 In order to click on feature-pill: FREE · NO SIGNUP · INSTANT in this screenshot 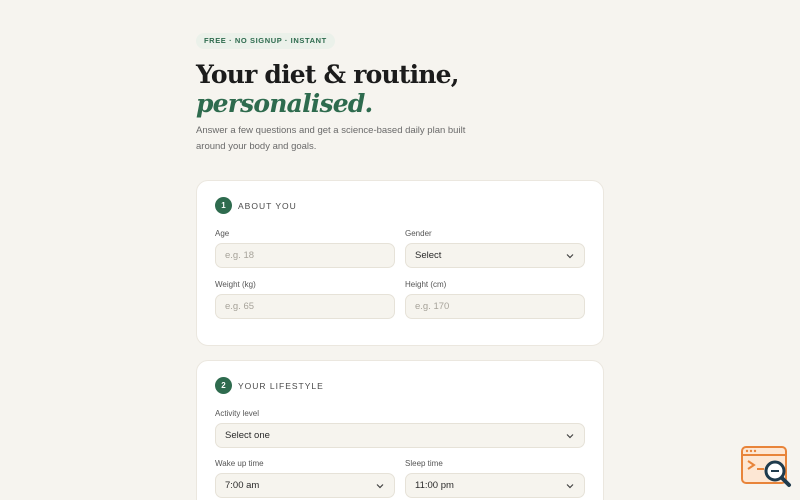, I will do `click(265, 41)`.